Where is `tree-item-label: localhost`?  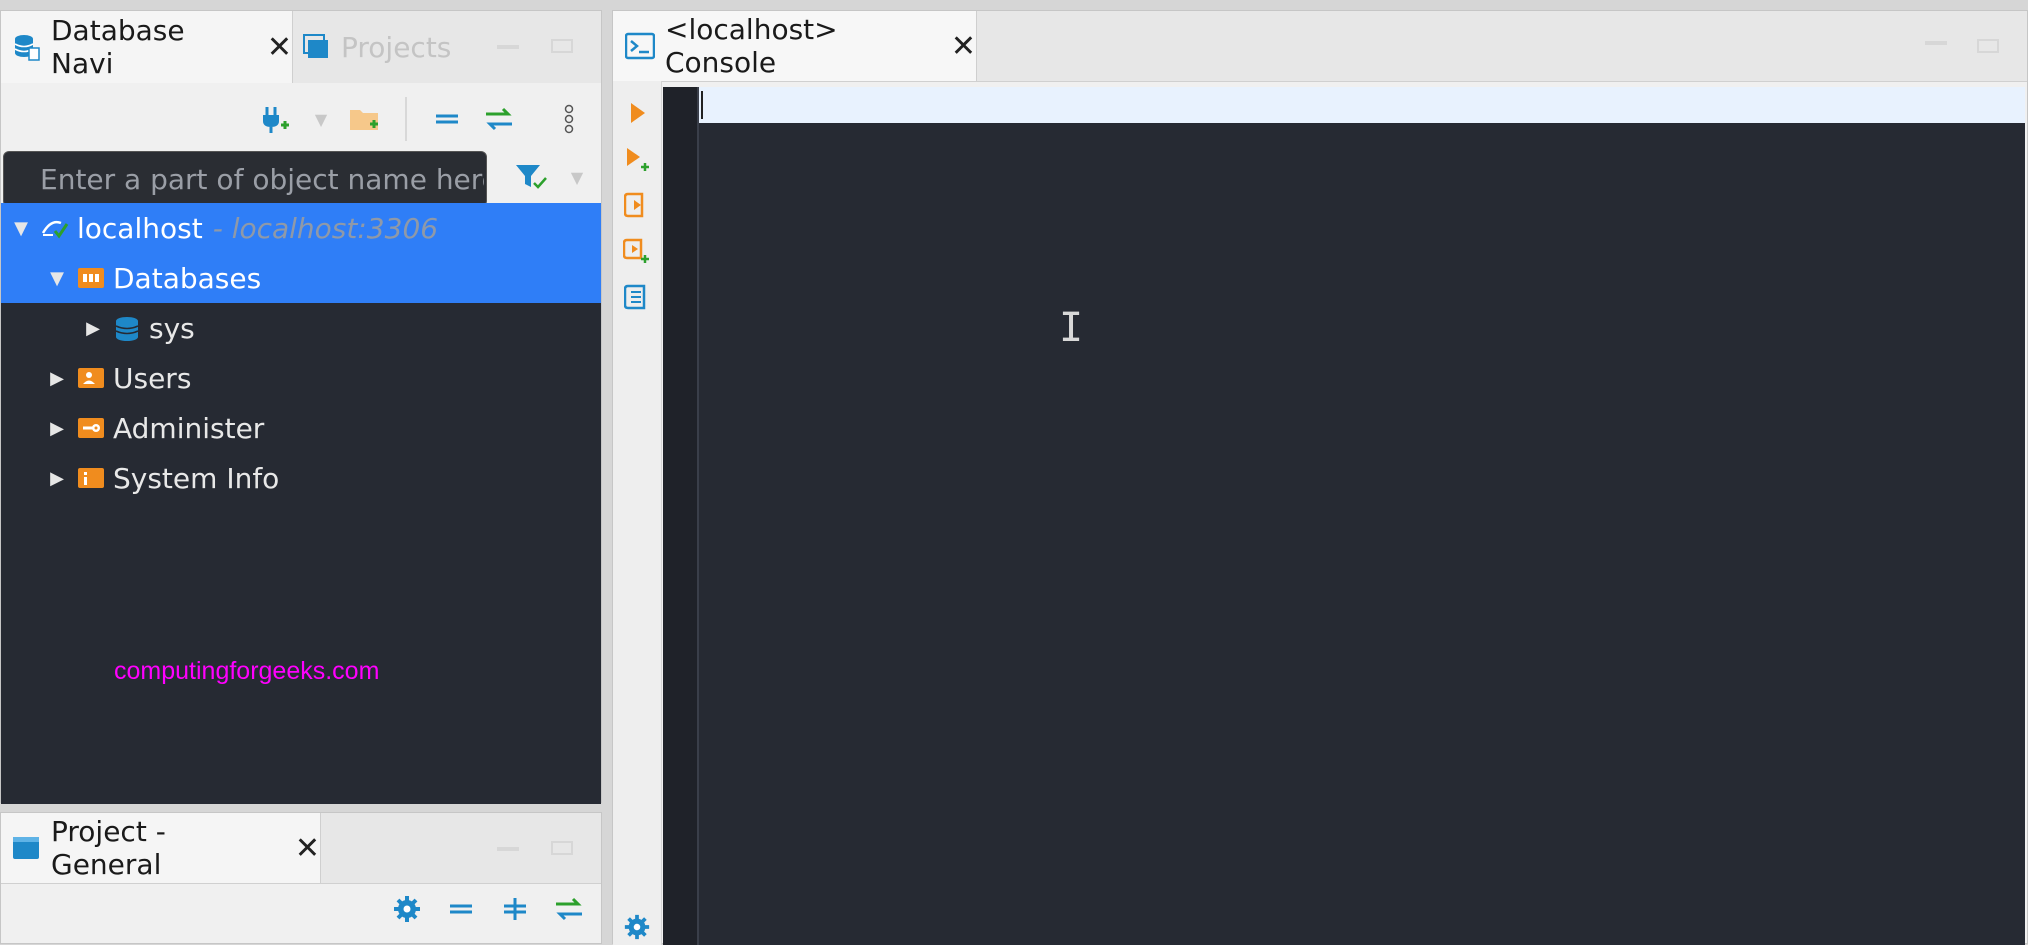 tree-item-label: localhost is located at coordinates (140, 228).